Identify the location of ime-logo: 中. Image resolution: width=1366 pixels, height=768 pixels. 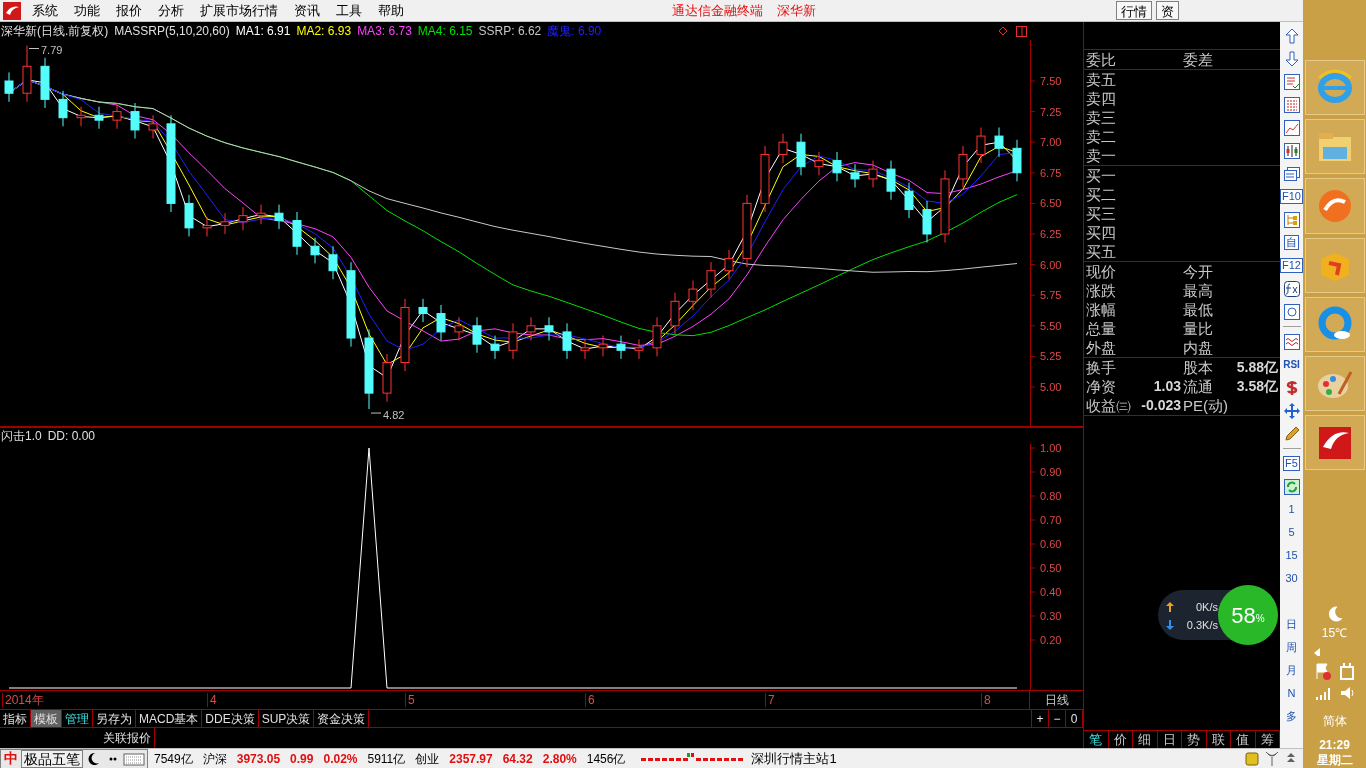
(11, 758).